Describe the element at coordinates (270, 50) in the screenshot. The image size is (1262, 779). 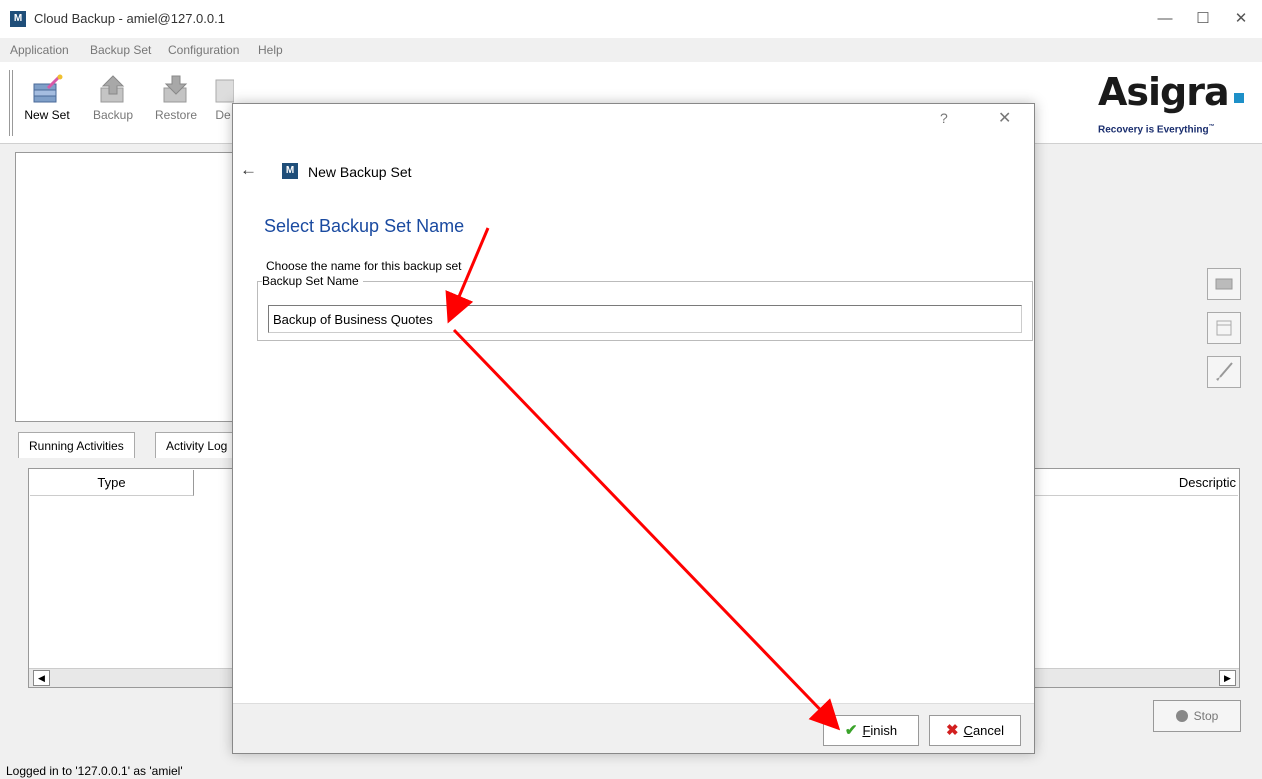
I see `menu-help: Help` at that location.